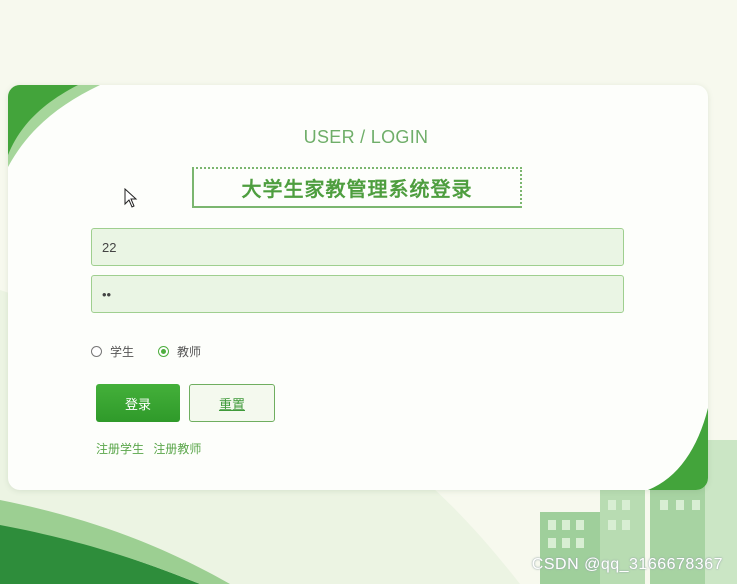  What do you see at coordinates (164, 351) in the screenshot?
I see `radio-checked-icon` at bounding box center [164, 351].